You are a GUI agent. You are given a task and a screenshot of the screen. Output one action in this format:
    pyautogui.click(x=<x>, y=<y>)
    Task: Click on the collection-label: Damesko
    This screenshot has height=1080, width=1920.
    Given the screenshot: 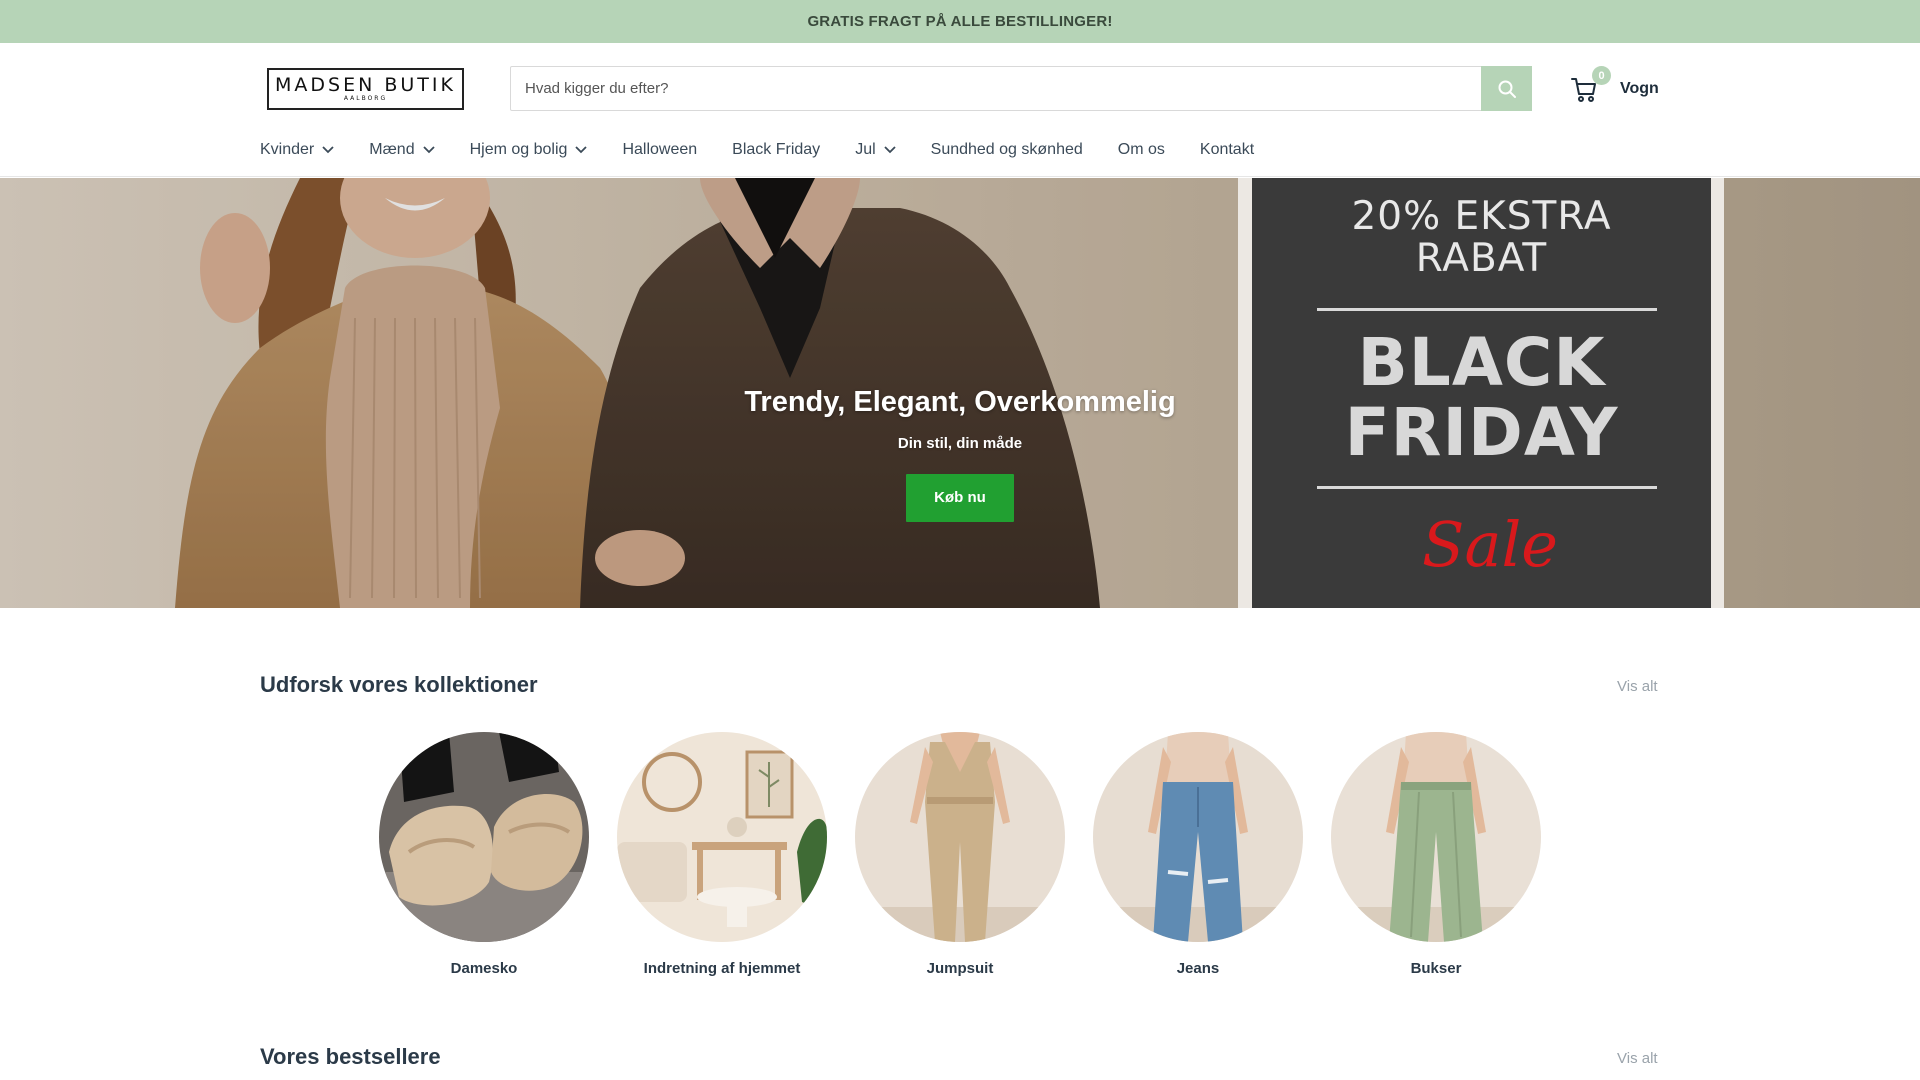 What is the action you would take?
    pyautogui.click(x=484, y=968)
    